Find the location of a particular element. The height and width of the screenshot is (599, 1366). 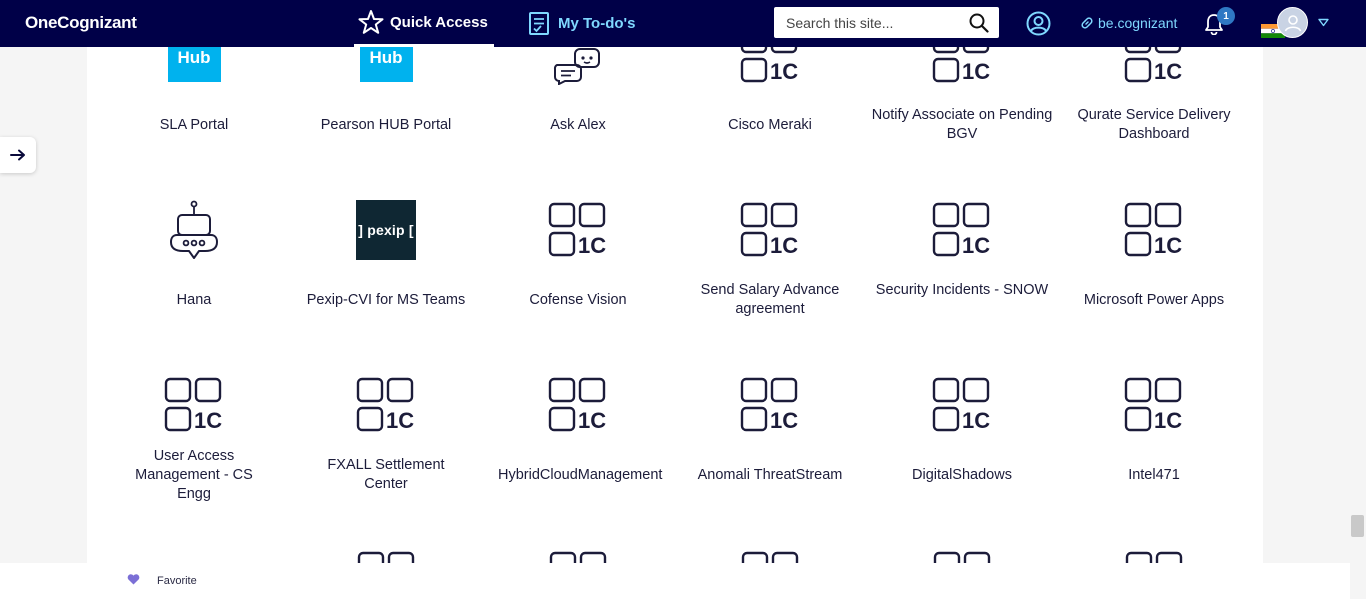

chatbot-icon is located at coordinates (576, 66).